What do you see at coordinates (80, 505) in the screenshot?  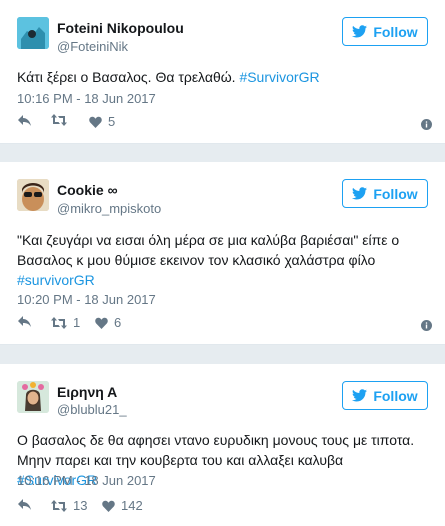 I see `retweet-count: 13` at bounding box center [80, 505].